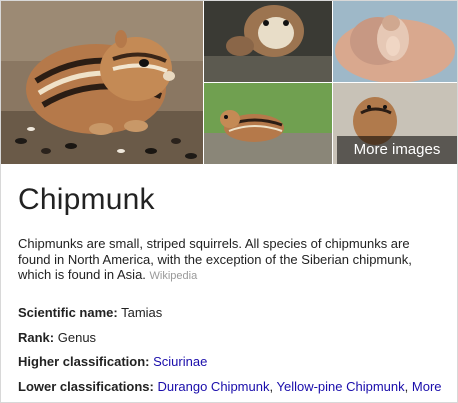  Describe the element at coordinates (174, 276) in the screenshot. I see `wikipedia-source-link: Wikipedia` at that location.